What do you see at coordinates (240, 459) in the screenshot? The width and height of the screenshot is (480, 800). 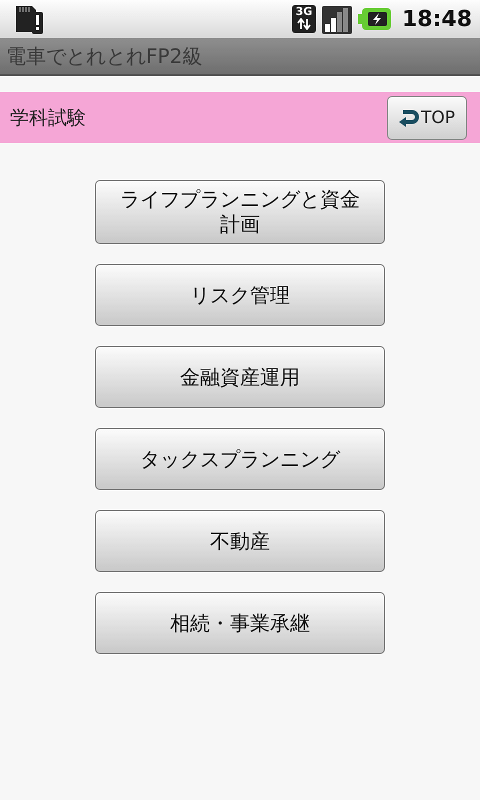 I see `menu-button: タックスプランニング` at bounding box center [240, 459].